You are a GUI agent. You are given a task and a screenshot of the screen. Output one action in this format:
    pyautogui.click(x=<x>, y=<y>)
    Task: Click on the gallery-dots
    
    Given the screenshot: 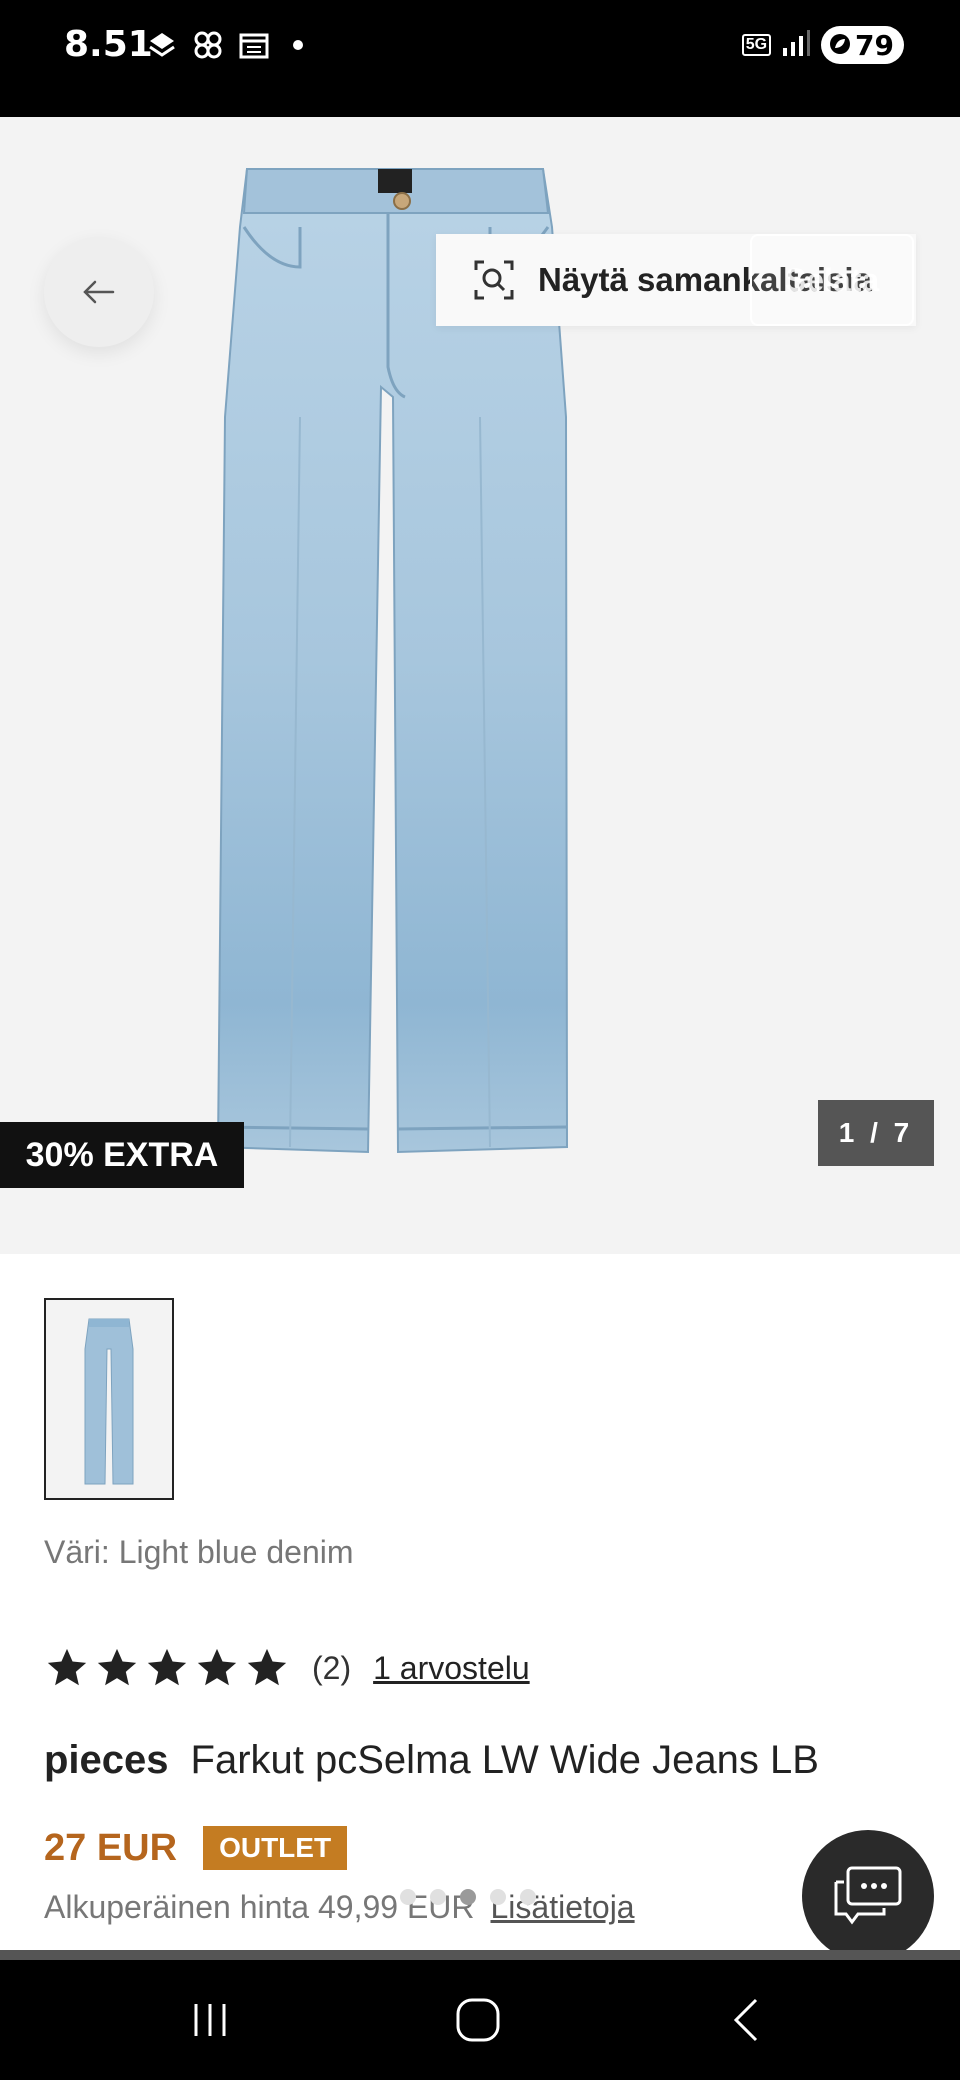 What is the action you would take?
    pyautogui.click(x=468, y=1897)
    